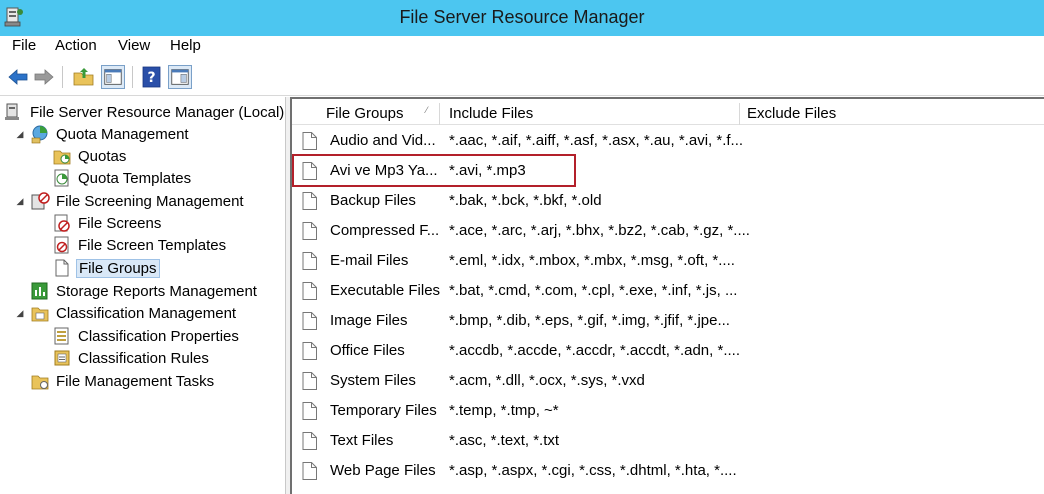  I want to click on storage-reports-icon, so click(39, 291).